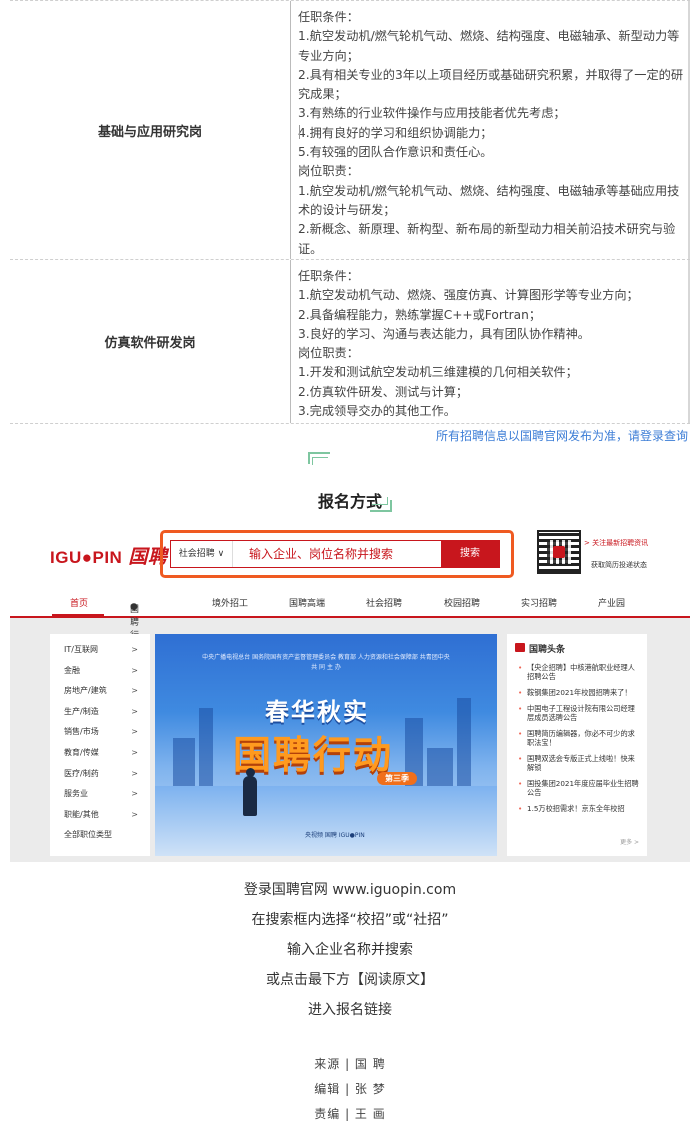 The height and width of the screenshot is (1130, 700). I want to click on job-line: 1.航空发动机/燃气轮机气动、燃烧、结构强度、电磁轴承、新型动力等专业方向；, so click(489, 46).